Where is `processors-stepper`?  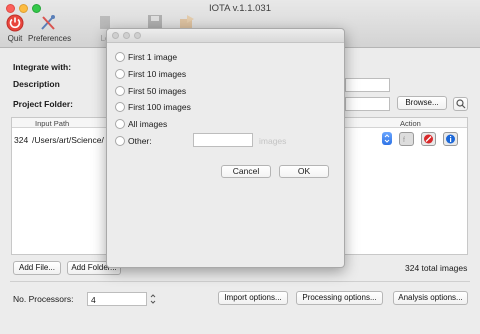 processors-stepper is located at coordinates (153, 299).